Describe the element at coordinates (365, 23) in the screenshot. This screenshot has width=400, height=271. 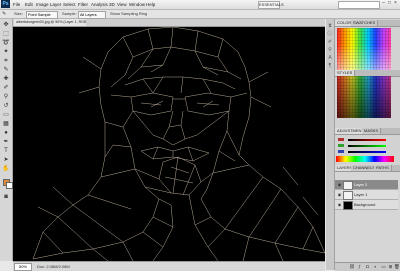
I see `tab-swatches: SWATCHES` at that location.